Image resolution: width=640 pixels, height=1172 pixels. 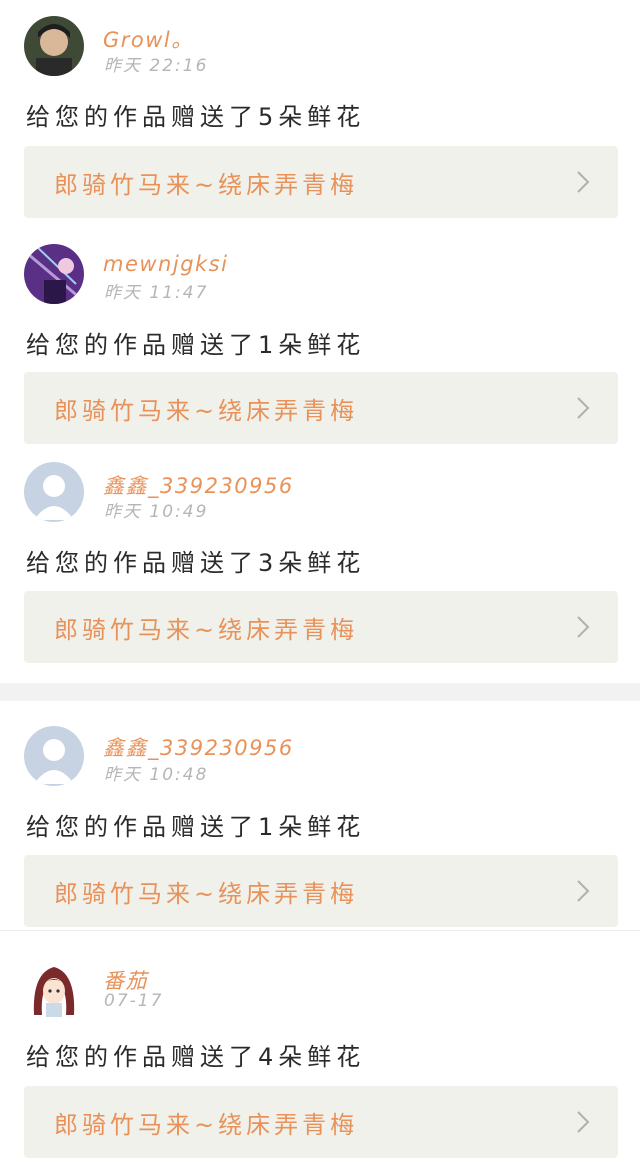 What do you see at coordinates (165, 264) in the screenshot?
I see `username: mewnjgksi` at bounding box center [165, 264].